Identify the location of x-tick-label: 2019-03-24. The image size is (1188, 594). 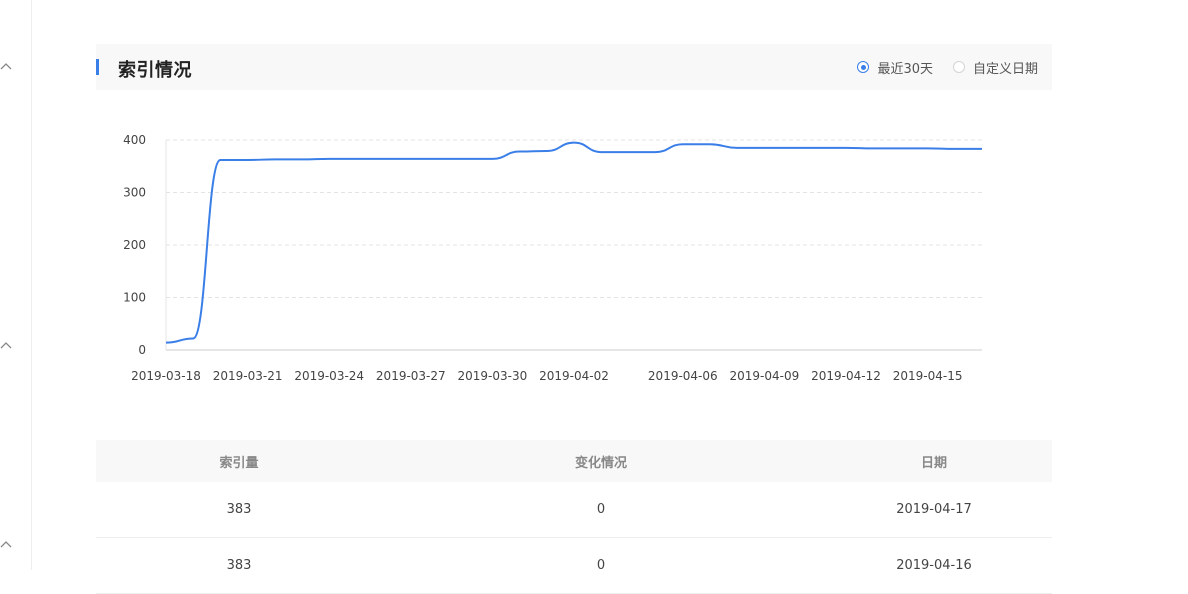
(329, 376).